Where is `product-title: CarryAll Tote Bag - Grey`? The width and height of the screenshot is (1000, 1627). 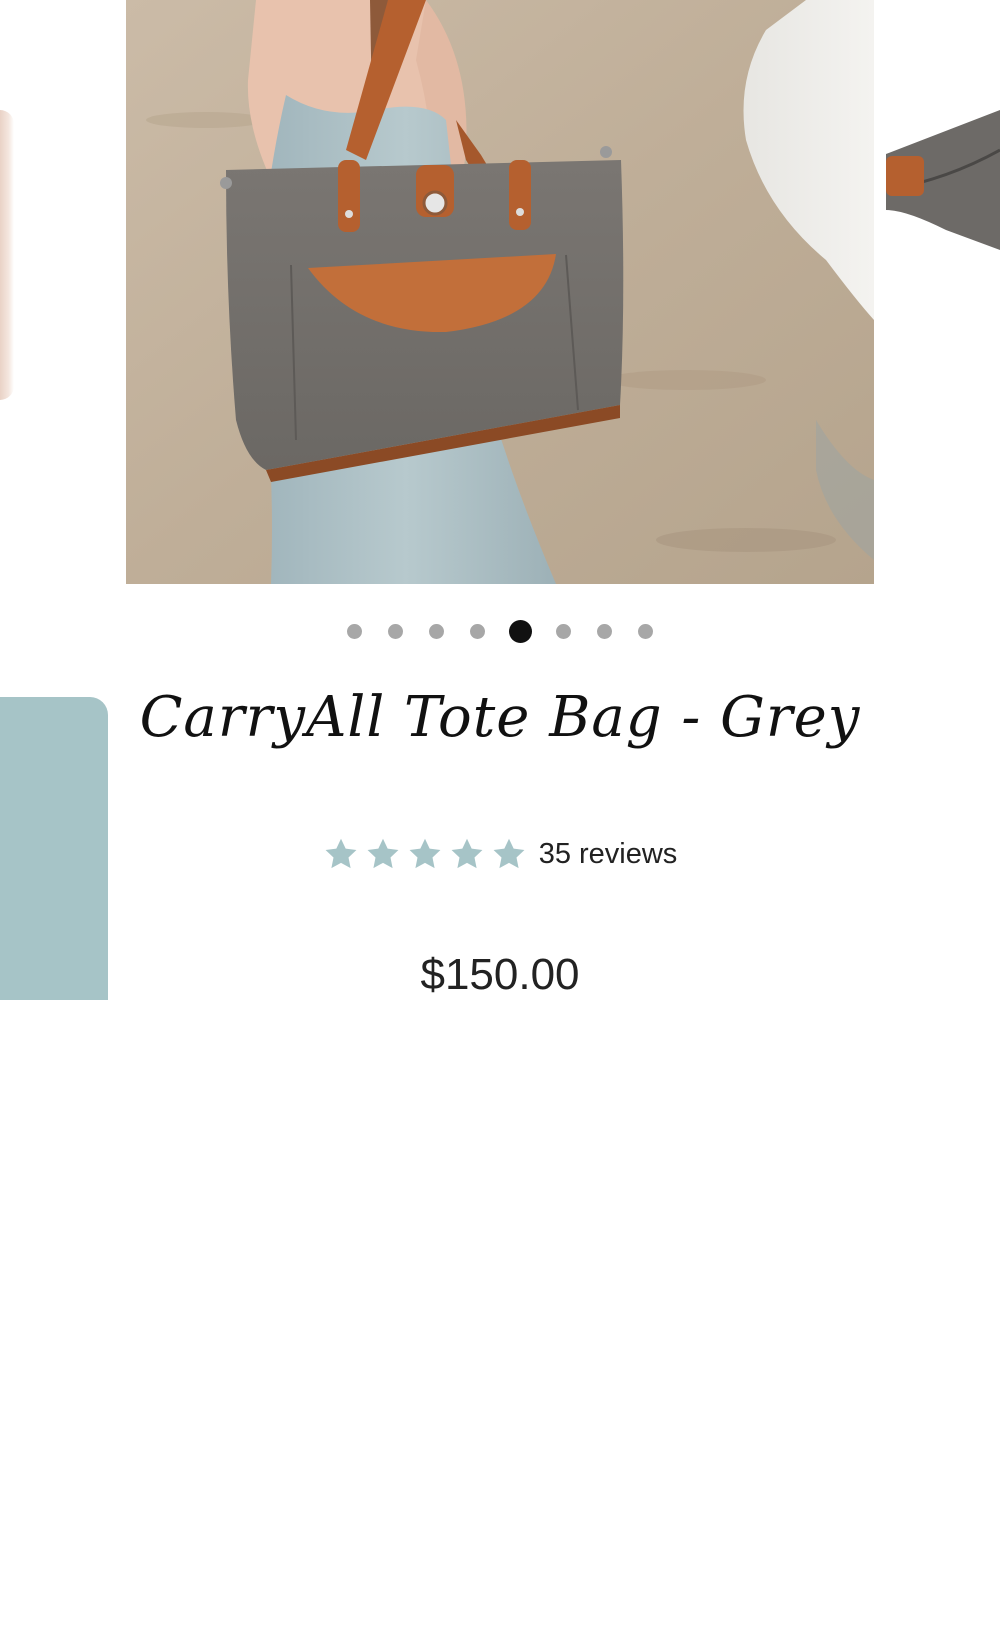 product-title: CarryAll Tote Bag - Grey is located at coordinates (500, 717).